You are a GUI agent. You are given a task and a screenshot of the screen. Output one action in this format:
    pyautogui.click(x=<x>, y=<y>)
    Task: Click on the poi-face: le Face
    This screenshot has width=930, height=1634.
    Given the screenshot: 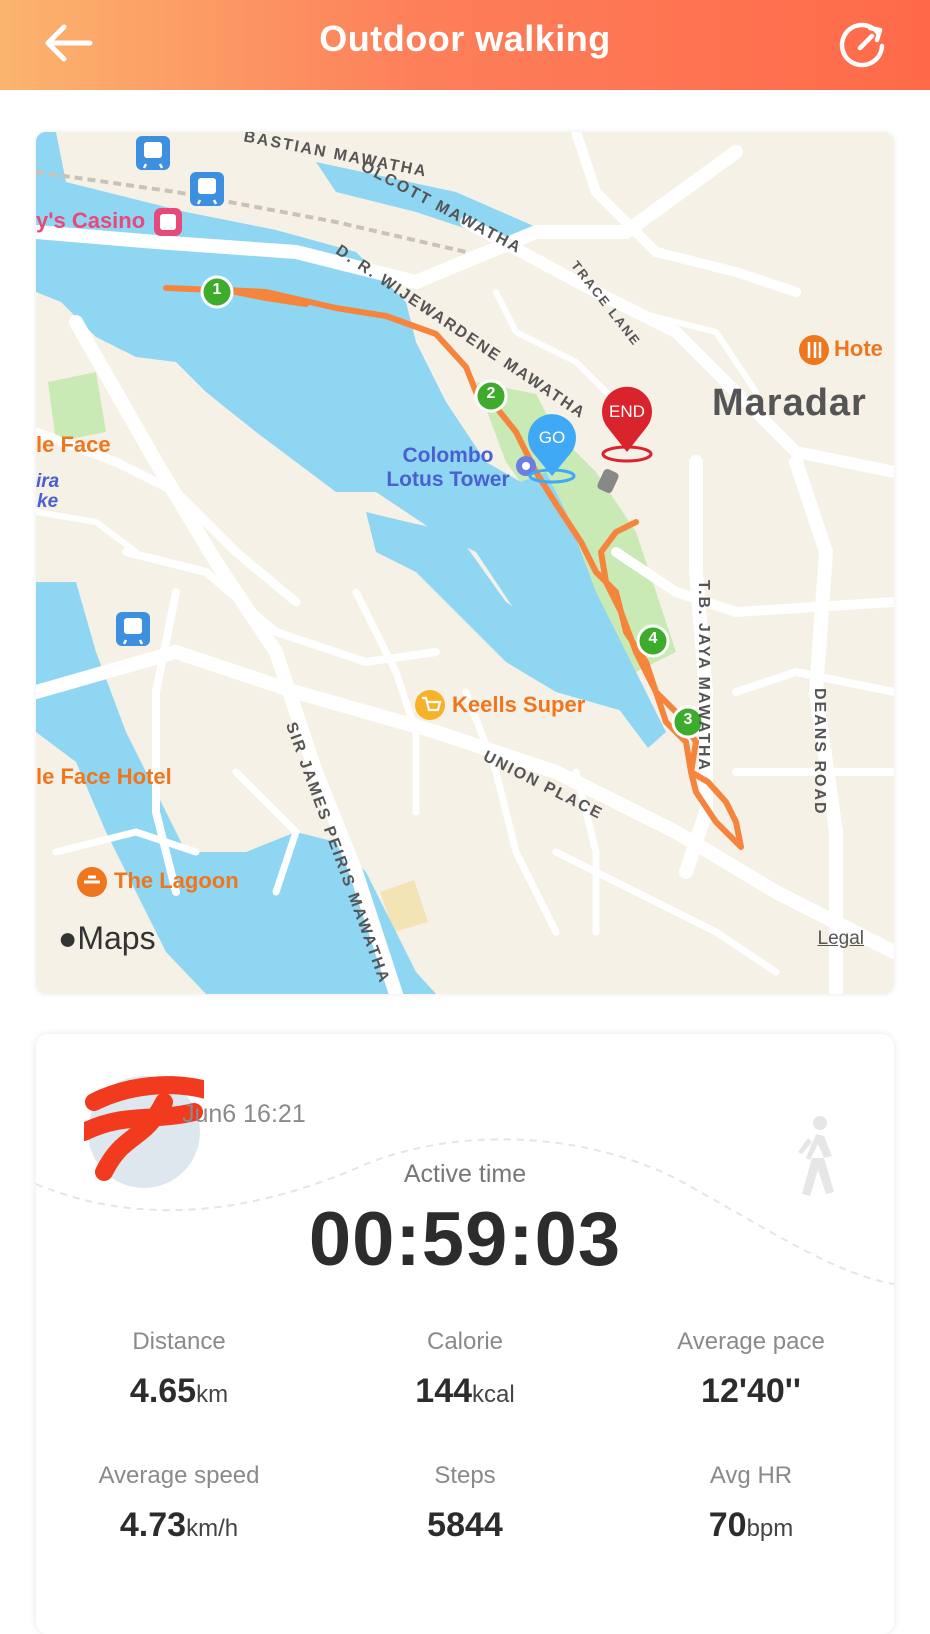 What is the action you would take?
    pyautogui.click(x=73, y=445)
    